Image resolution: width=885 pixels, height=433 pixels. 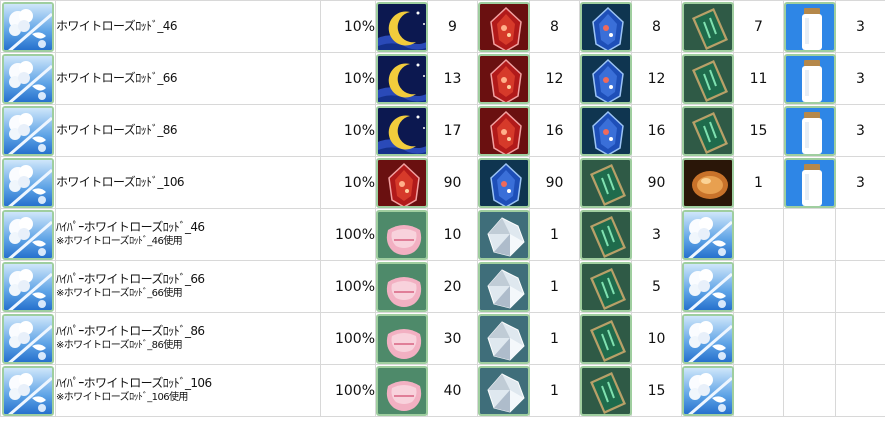 I want to click on material-quantity: 11, so click(x=758, y=78).